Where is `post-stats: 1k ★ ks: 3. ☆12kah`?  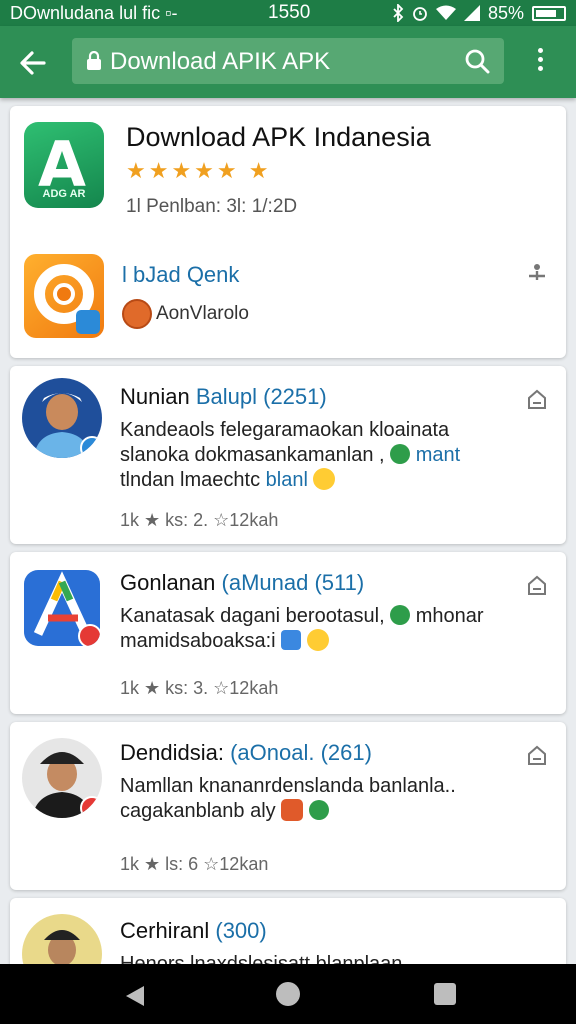
post-stats: 1k ★ ks: 3. ☆12kah is located at coordinates (199, 688).